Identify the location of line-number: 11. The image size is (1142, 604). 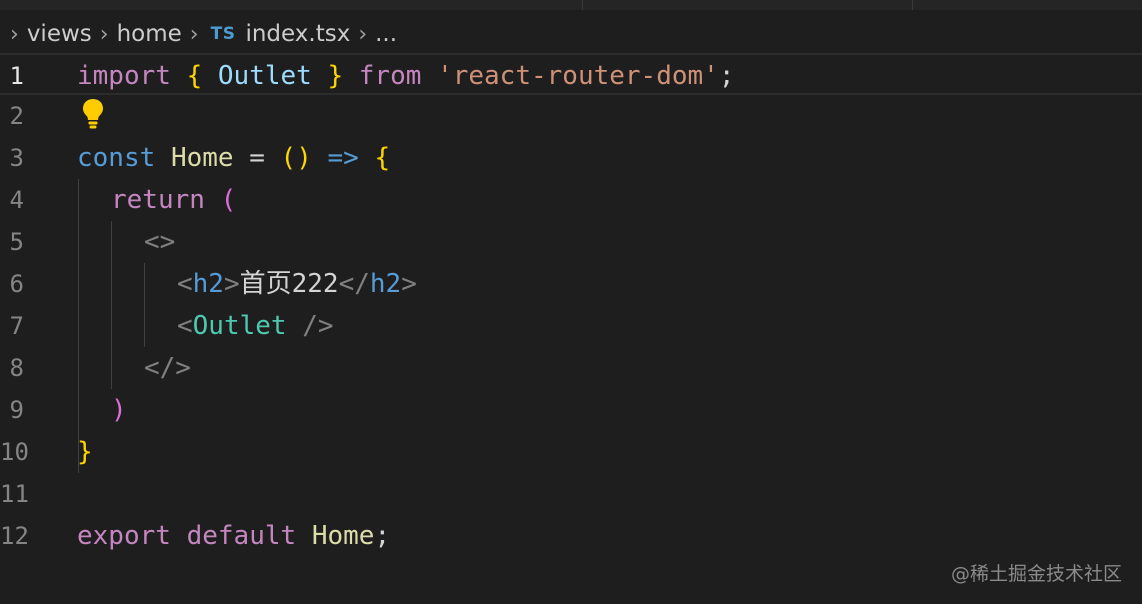
(14, 494).